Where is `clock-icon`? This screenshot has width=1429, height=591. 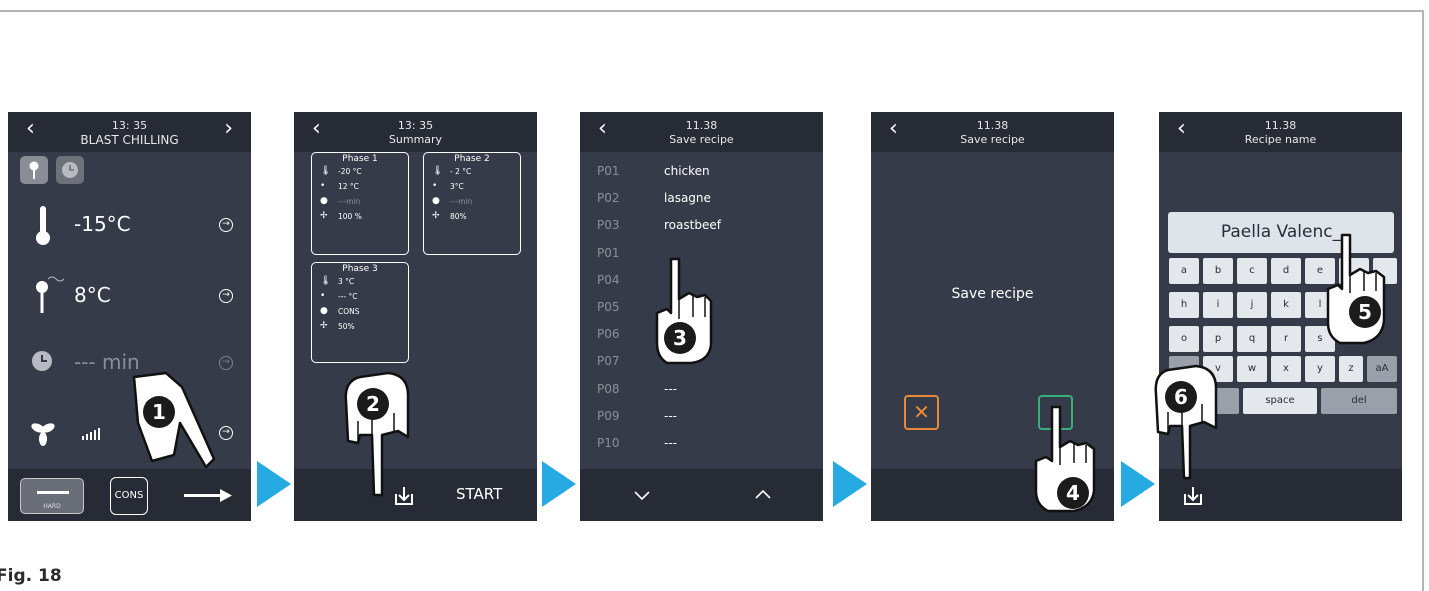 clock-icon is located at coordinates (70, 170).